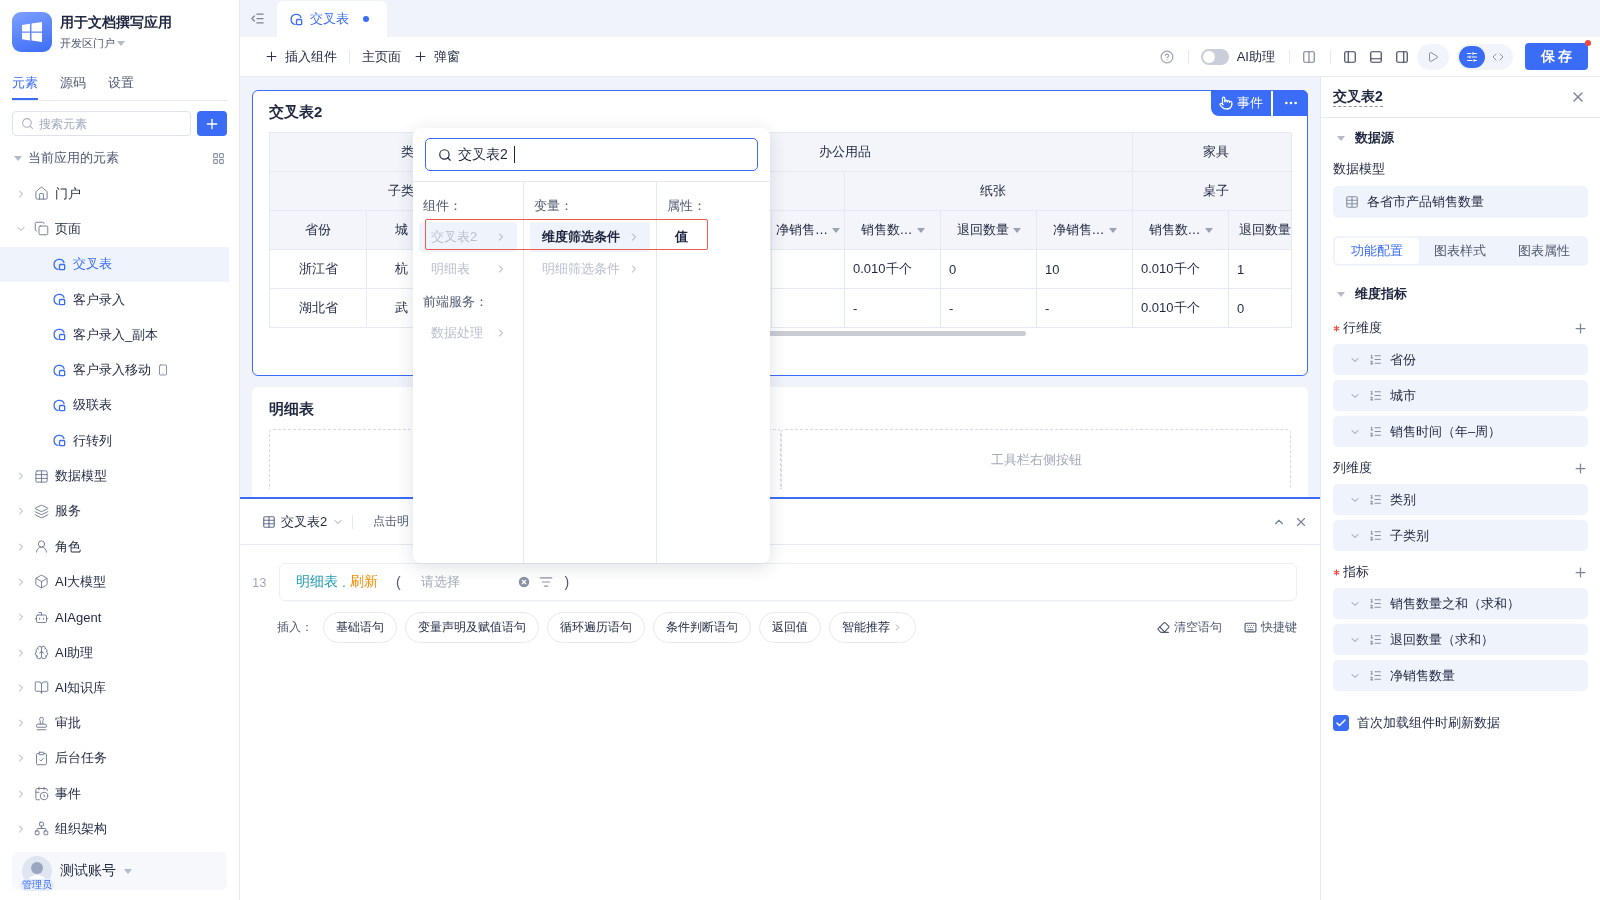 The height and width of the screenshot is (900, 1600). Describe the element at coordinates (387, 56) in the screenshot. I see `toolbar-button: 主页面` at that location.